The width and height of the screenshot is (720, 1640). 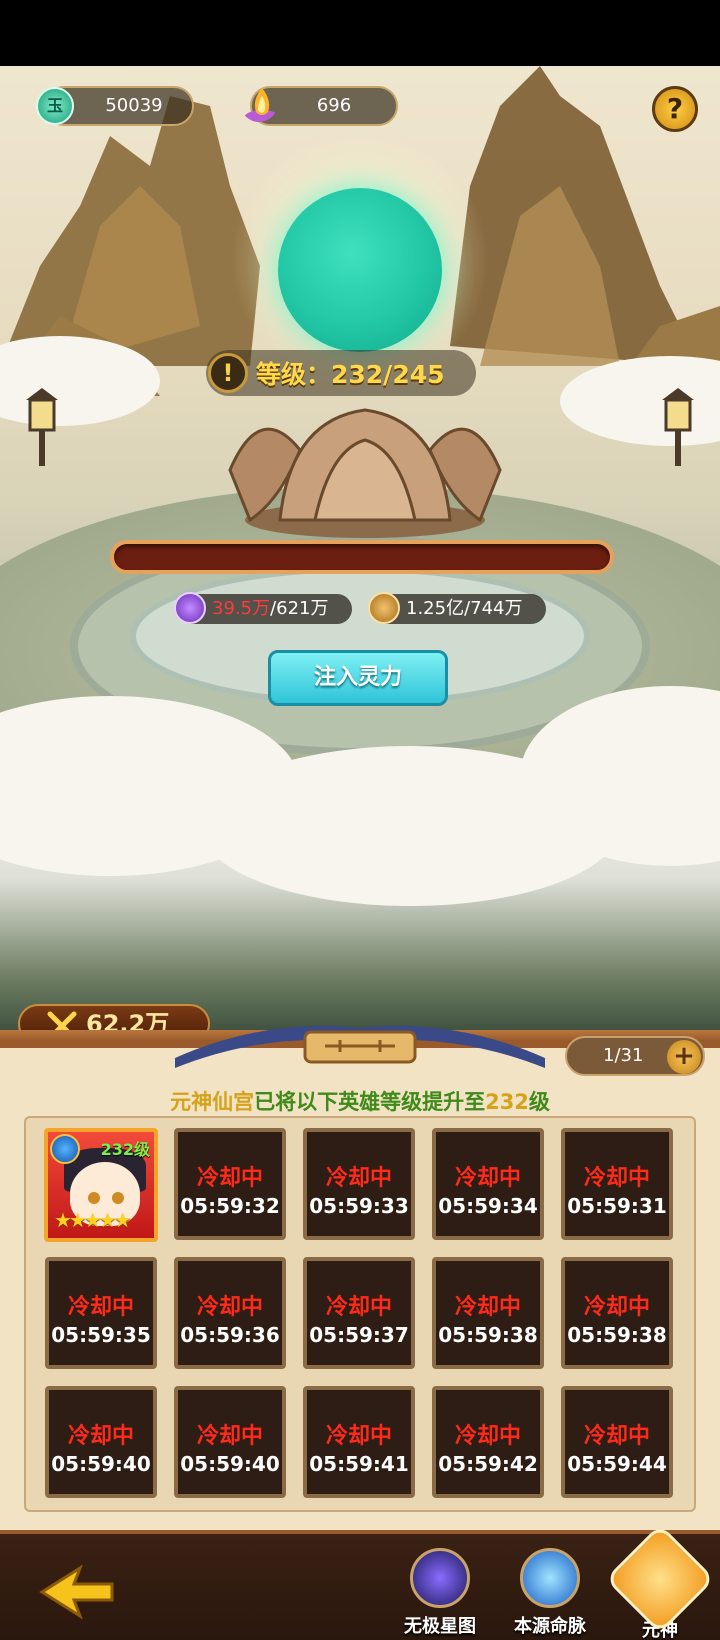 What do you see at coordinates (539, 1102) in the screenshot?
I see `notice-suffix: 级` at bounding box center [539, 1102].